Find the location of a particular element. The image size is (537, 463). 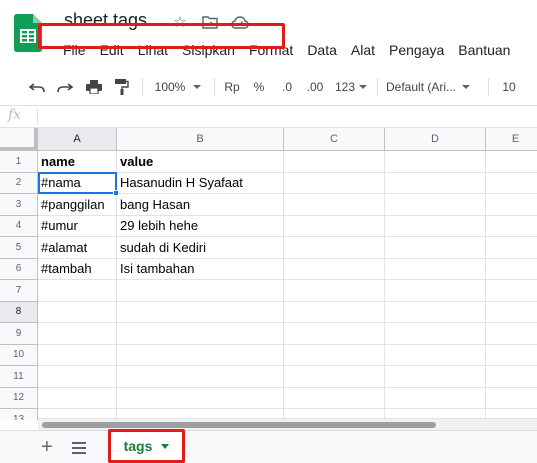

row-header: 6 is located at coordinates (19, 269).